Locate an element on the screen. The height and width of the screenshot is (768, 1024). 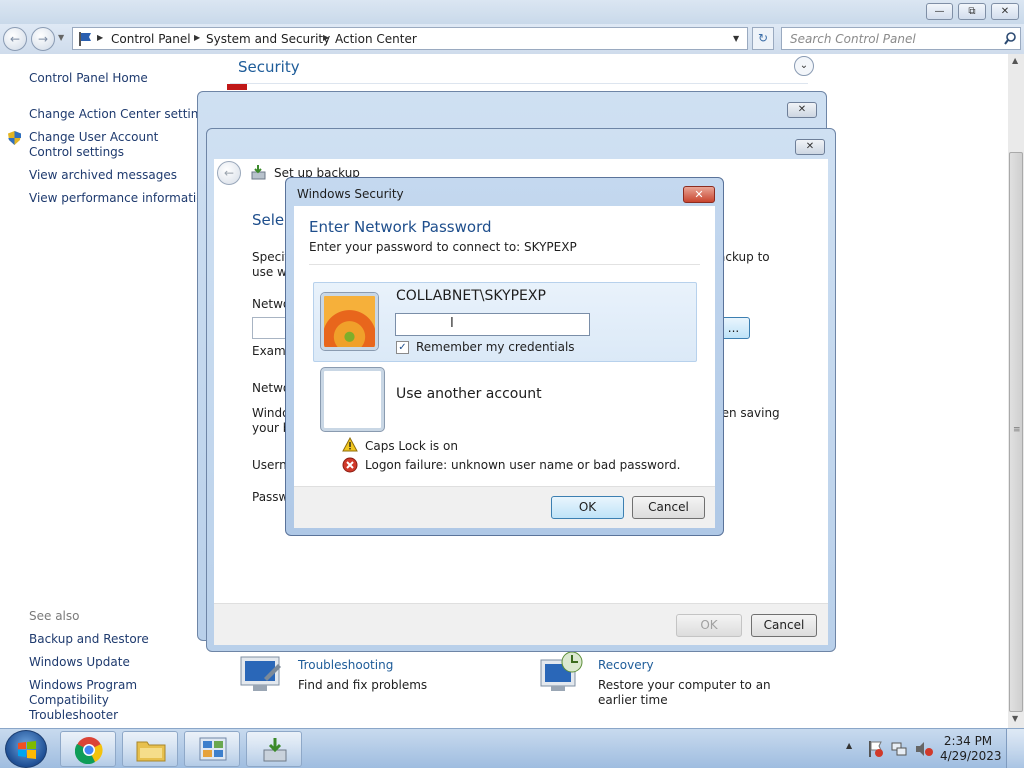
back-button: ← is located at coordinates (15, 39).